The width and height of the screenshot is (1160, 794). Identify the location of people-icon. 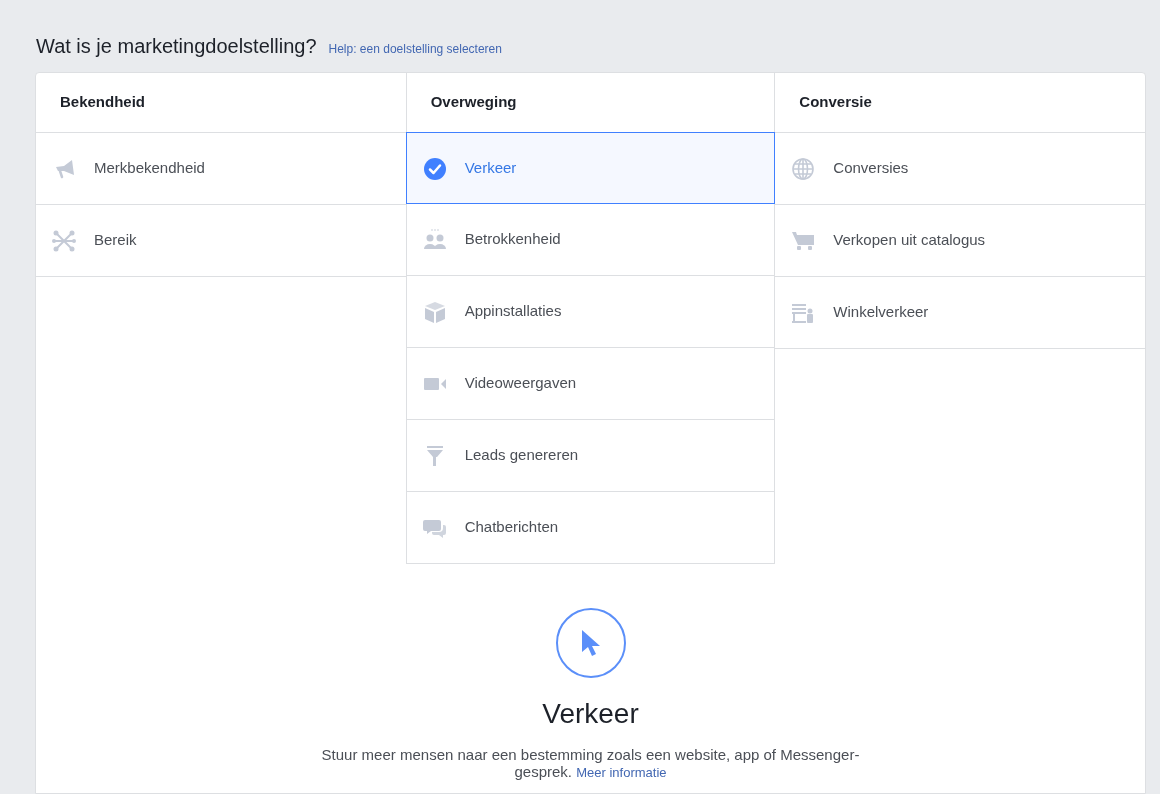
(434, 239).